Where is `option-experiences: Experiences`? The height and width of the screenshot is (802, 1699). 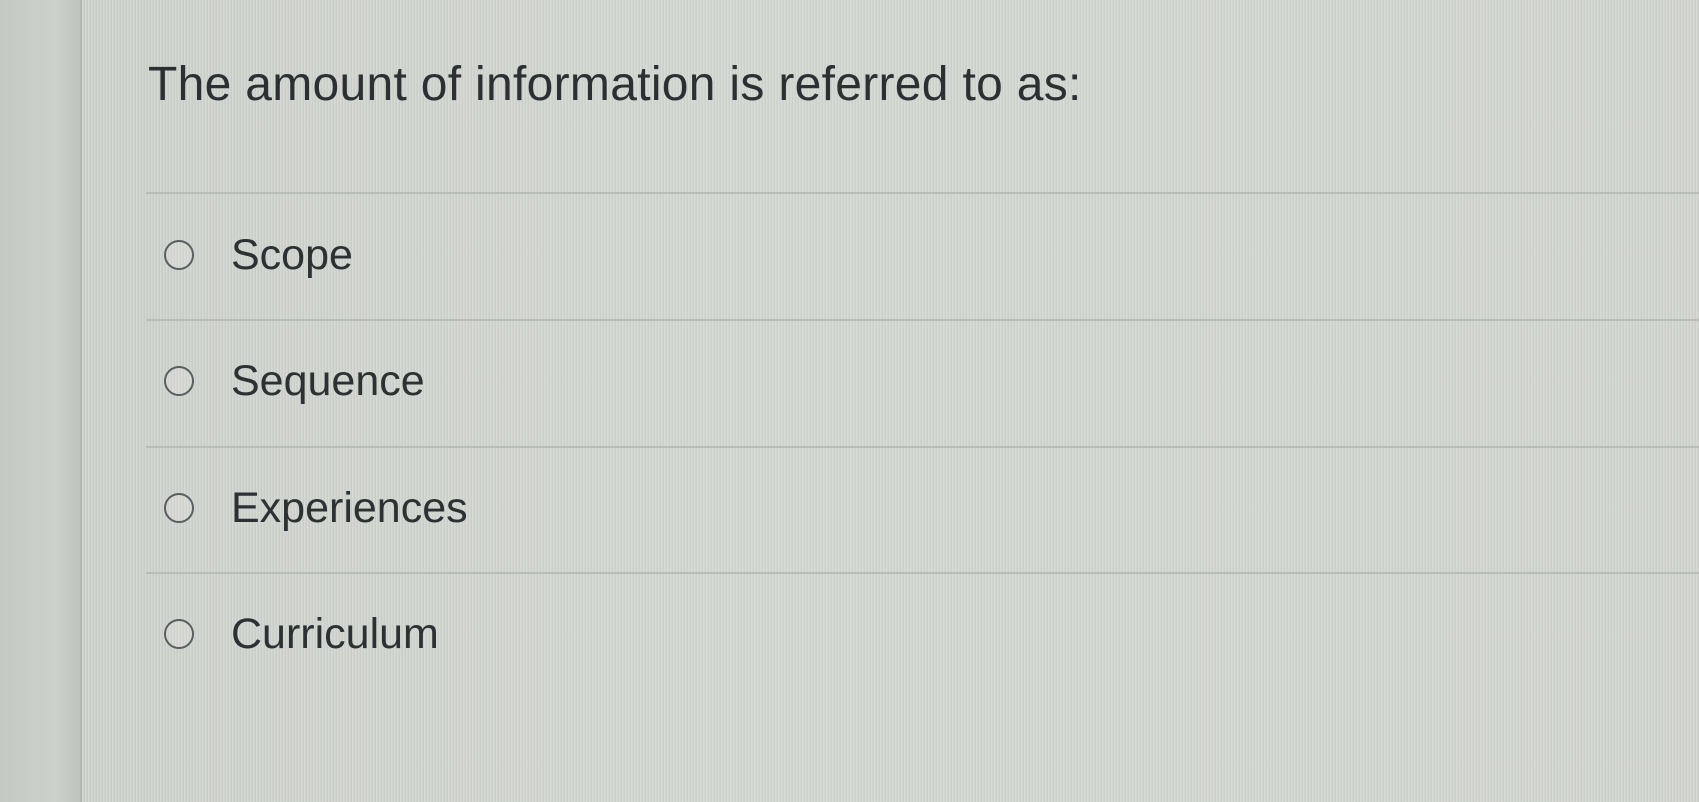 option-experiences: Experiences is located at coordinates (464, 508).